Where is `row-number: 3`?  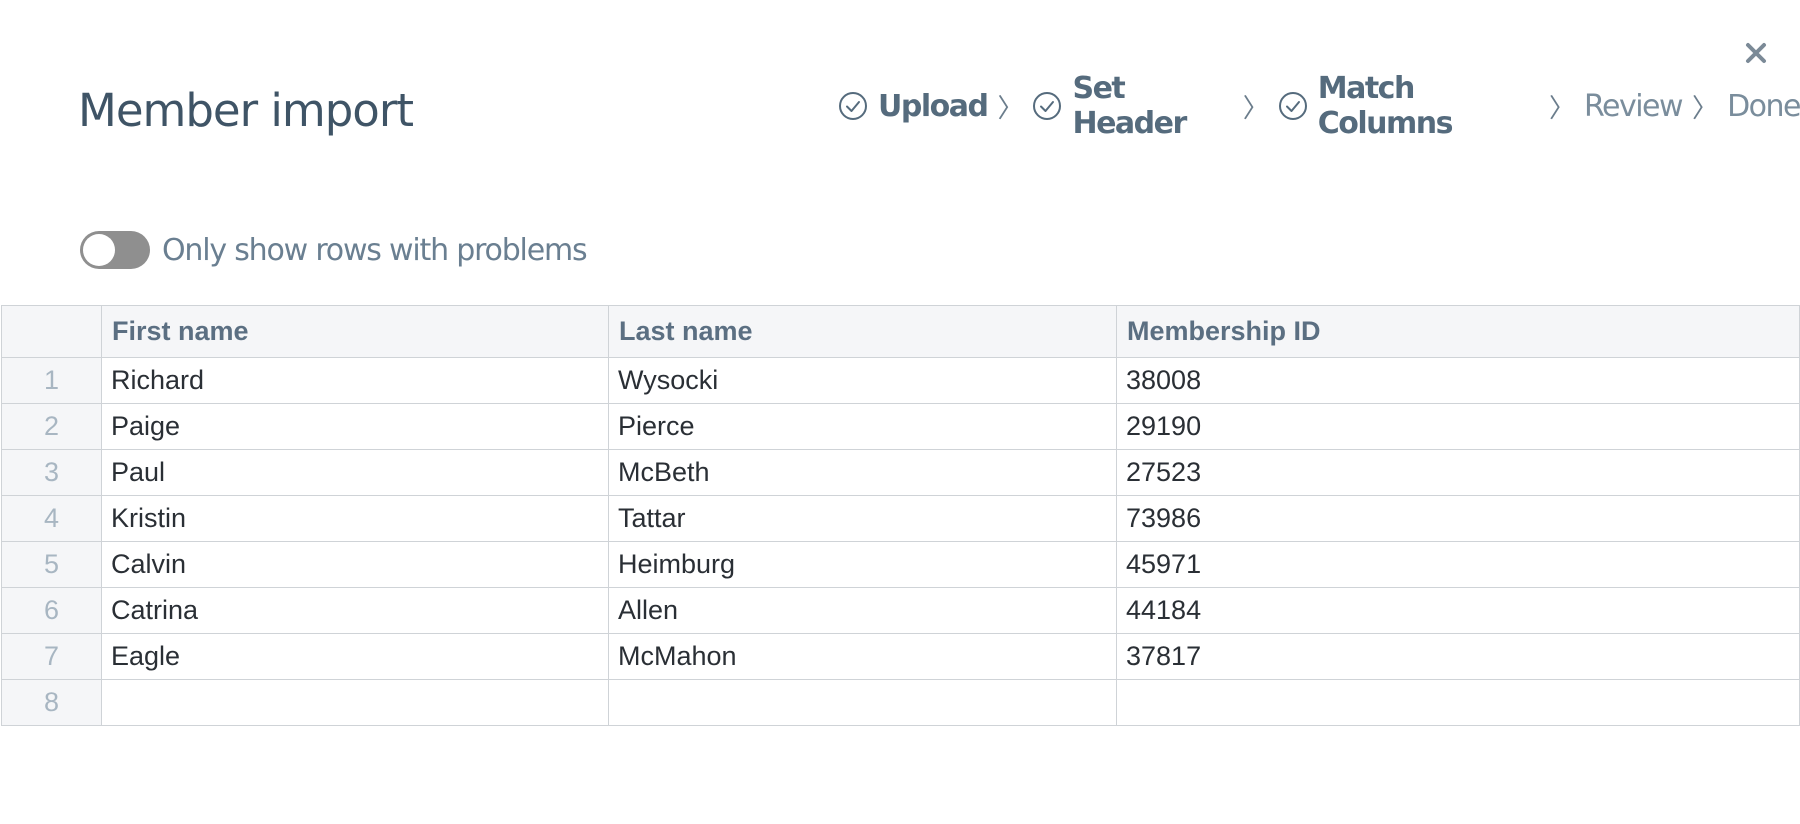 row-number: 3 is located at coordinates (51, 472).